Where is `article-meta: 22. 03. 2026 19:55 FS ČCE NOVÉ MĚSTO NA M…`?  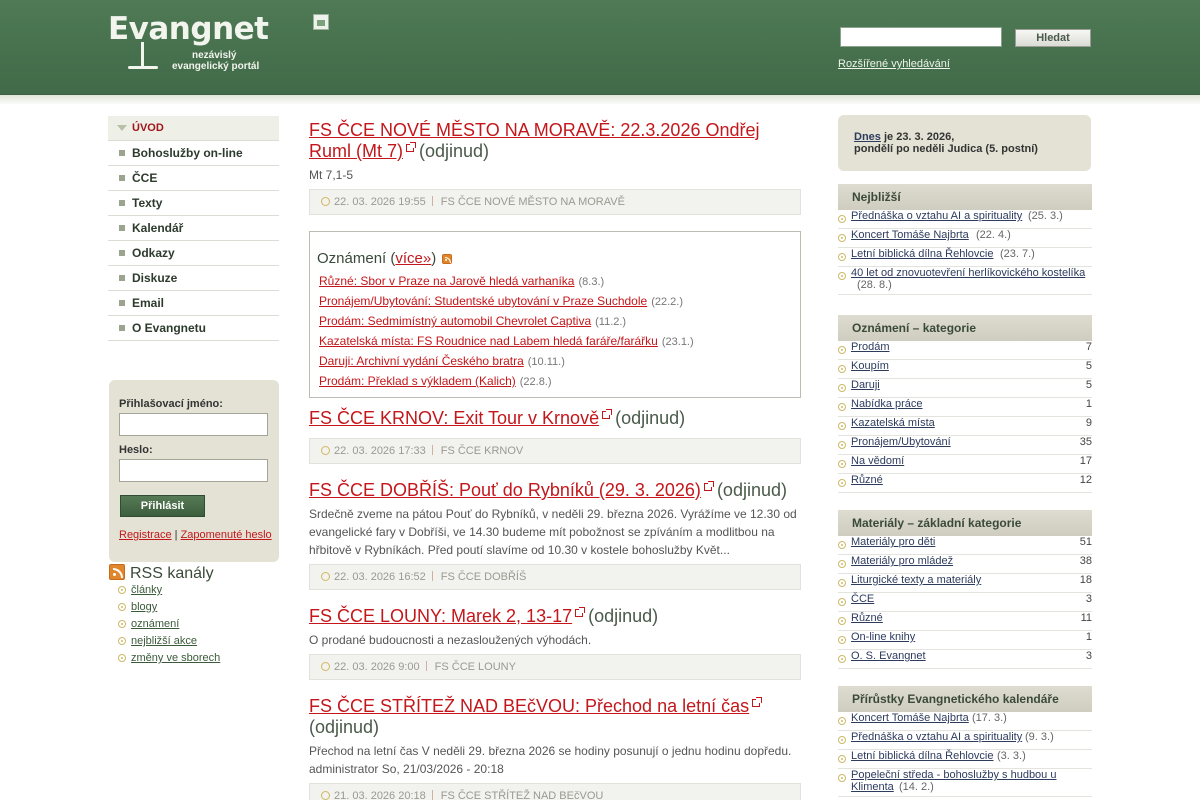
article-meta: 22. 03. 2026 19:55 FS ČCE NOVÉ MĚSTO NA M… is located at coordinates (555, 202).